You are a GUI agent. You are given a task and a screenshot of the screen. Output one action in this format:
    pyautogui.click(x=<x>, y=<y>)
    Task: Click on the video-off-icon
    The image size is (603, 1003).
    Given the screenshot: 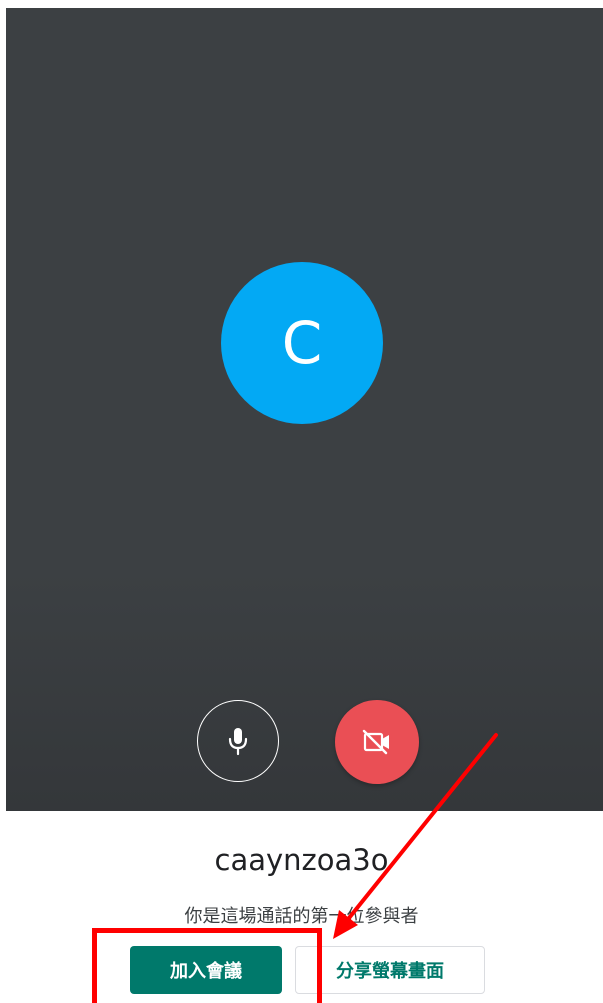 What is the action you would take?
    pyautogui.click(x=375, y=742)
    